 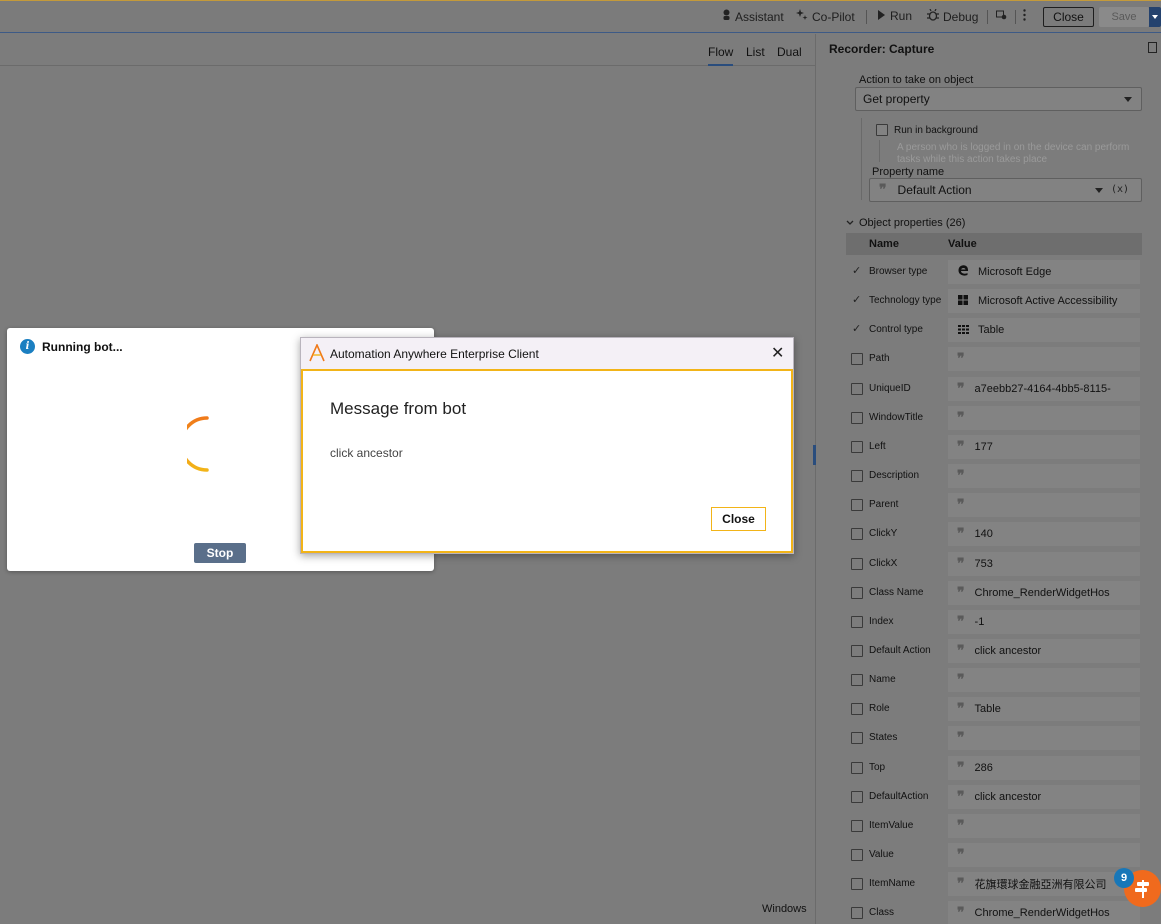 What do you see at coordinates (892, 884) in the screenshot?
I see `property-name: ItemName` at bounding box center [892, 884].